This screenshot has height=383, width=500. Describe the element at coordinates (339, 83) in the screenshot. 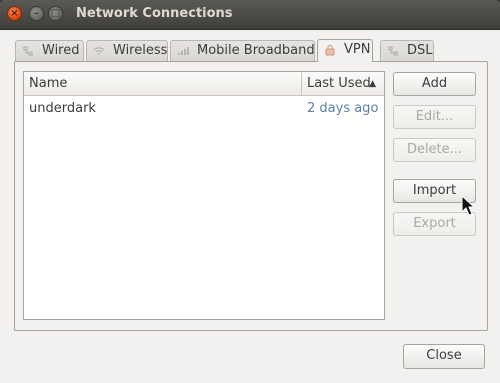

I see `column-header-label: Last Used` at that location.